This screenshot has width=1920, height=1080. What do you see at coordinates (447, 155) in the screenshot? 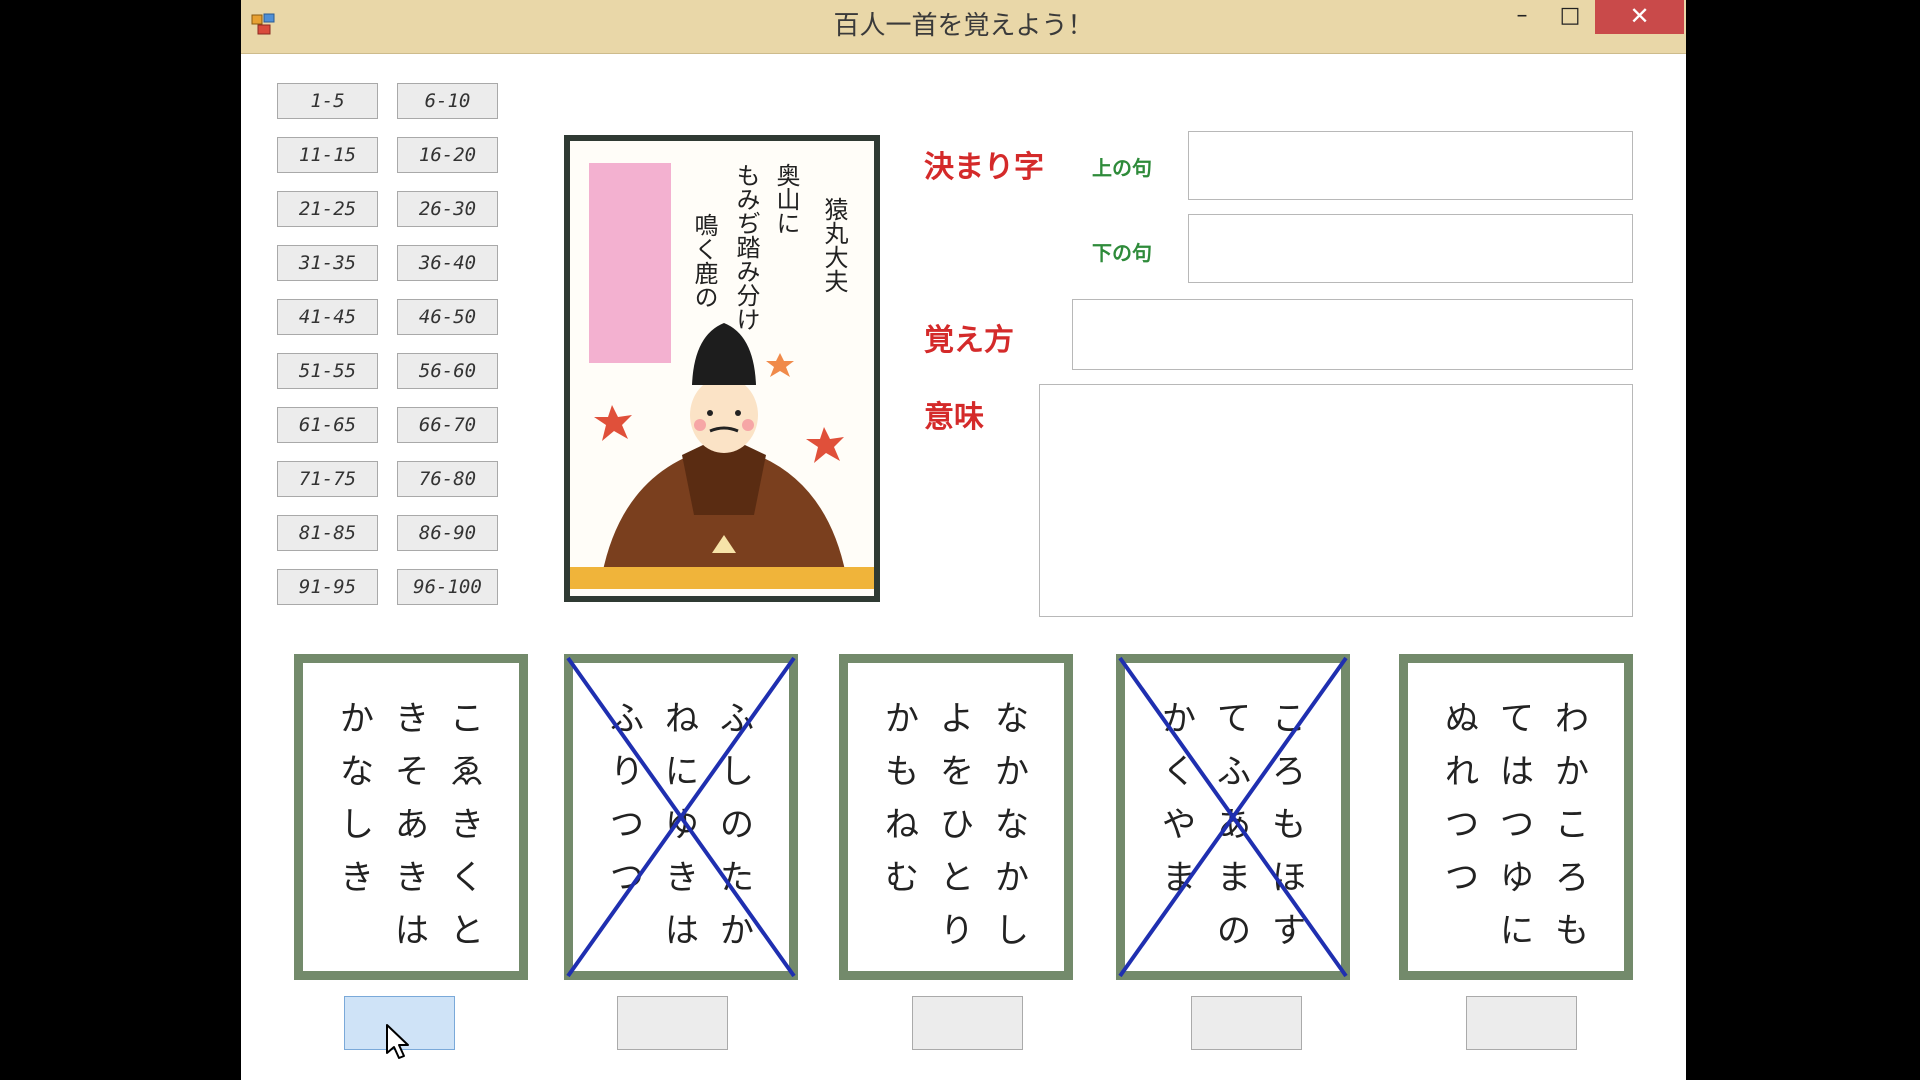
I see `range-button-16-20: 16-20` at bounding box center [447, 155].